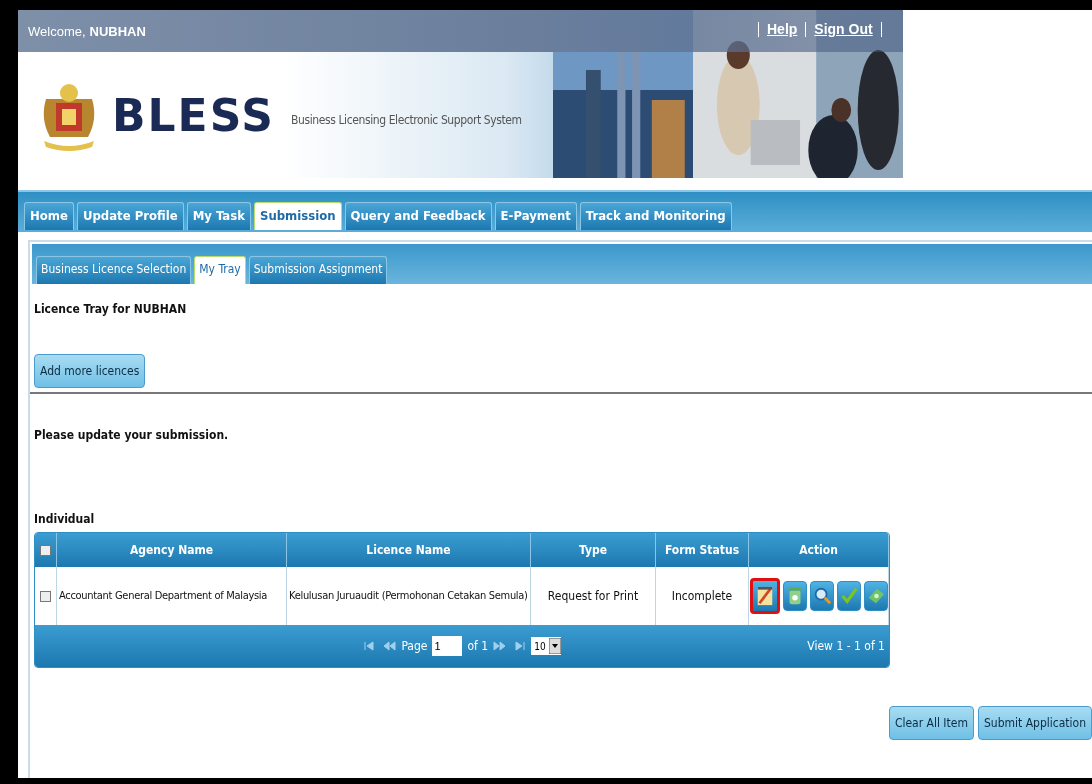  Describe the element at coordinates (57, 31) in the screenshot. I see `welcome-text: Welcome,` at that location.